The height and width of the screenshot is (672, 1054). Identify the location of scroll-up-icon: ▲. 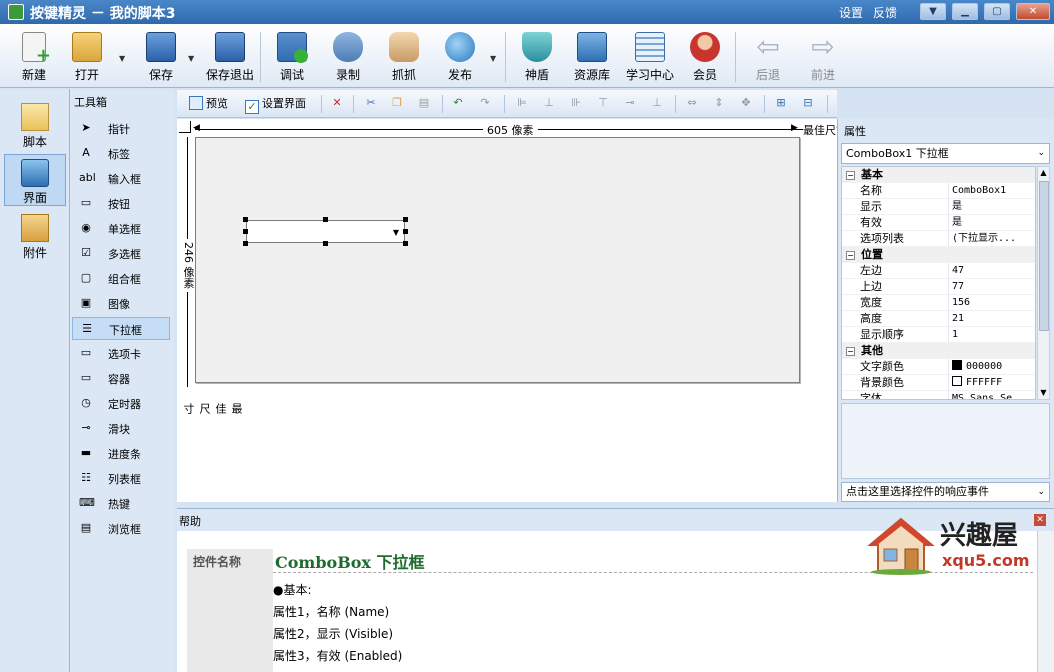
(1043, 173).